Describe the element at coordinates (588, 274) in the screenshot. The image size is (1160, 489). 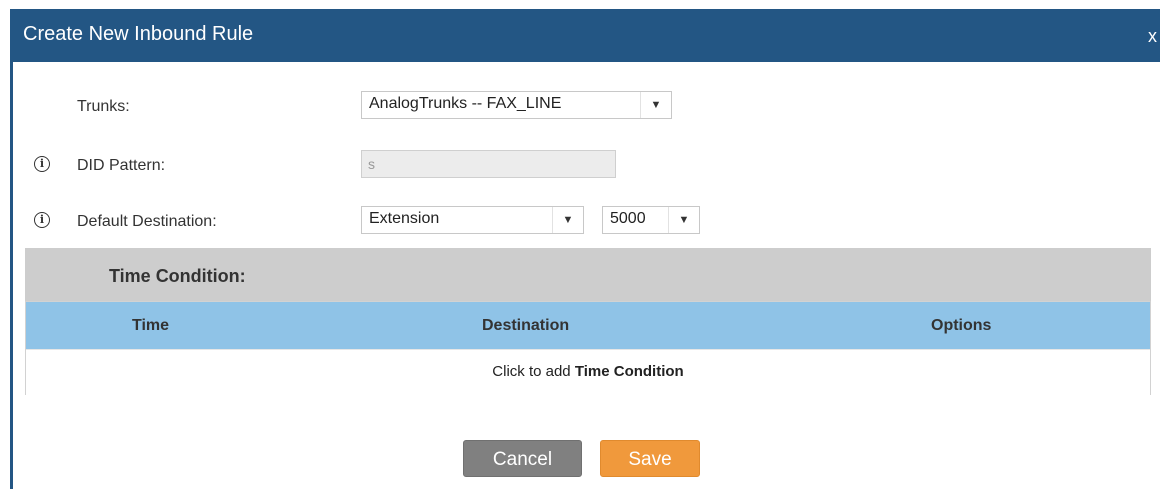
I see `time-condition-header: Time Condition:` at that location.